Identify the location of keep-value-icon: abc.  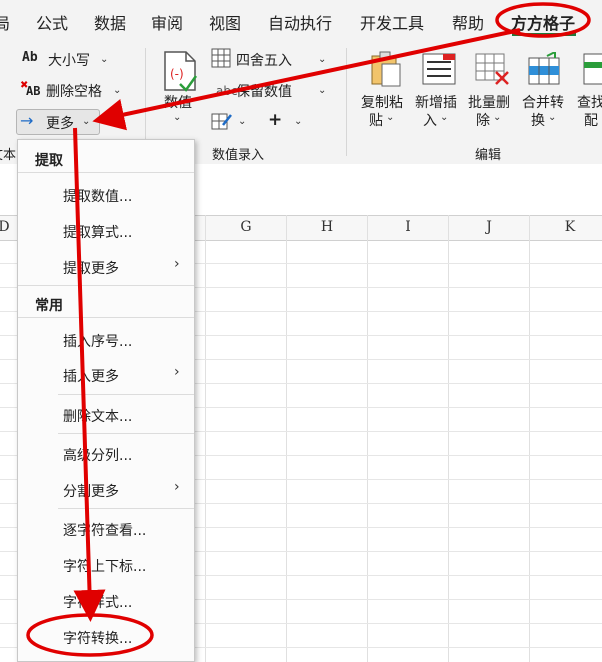
(227, 91).